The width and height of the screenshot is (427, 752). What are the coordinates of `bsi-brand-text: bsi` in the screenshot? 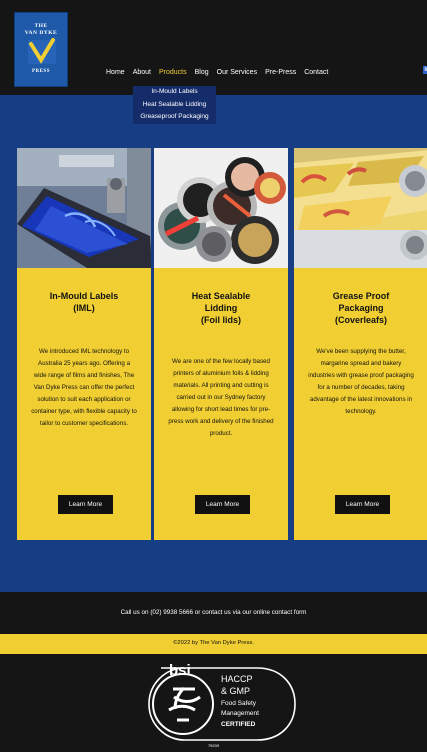 It's located at (180, 670).